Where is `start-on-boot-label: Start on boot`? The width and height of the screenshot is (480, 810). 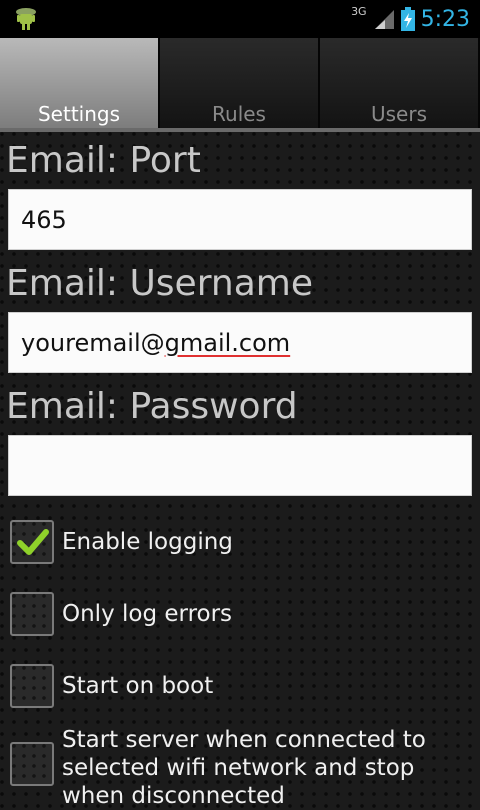
start-on-boot-label: Start on boot is located at coordinates (138, 686).